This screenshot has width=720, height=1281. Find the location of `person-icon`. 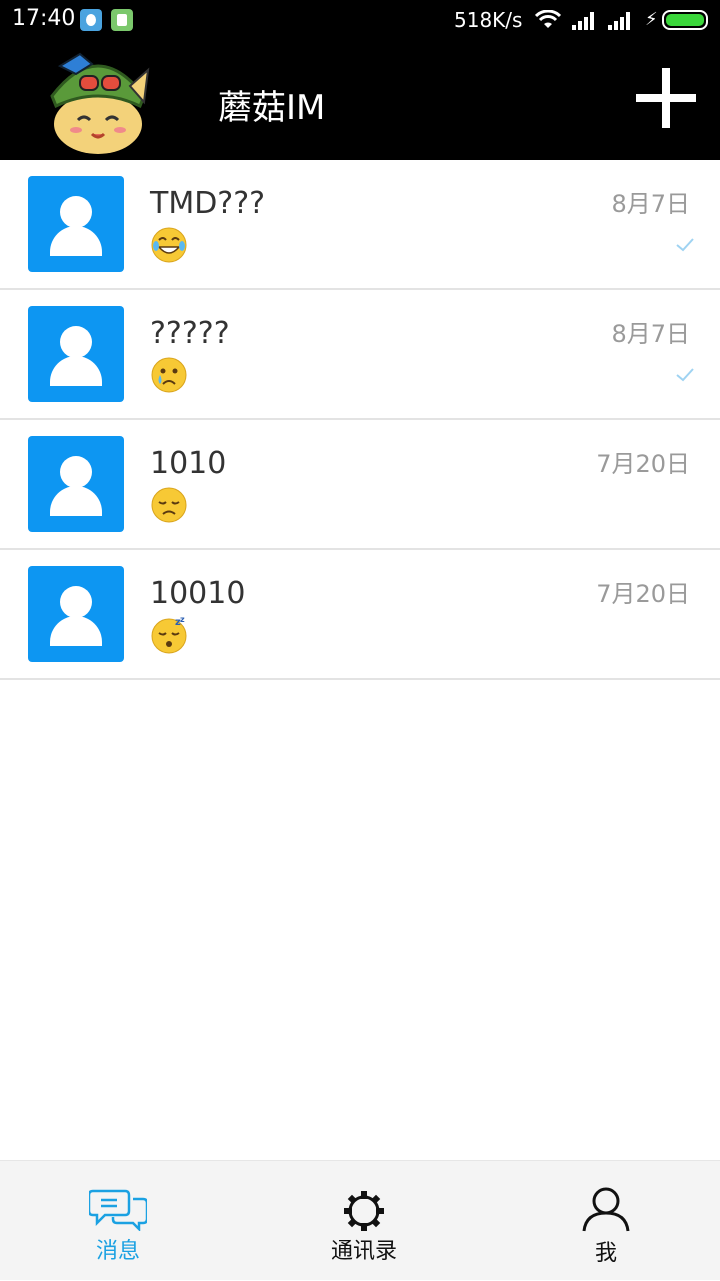

person-icon is located at coordinates (606, 1209).